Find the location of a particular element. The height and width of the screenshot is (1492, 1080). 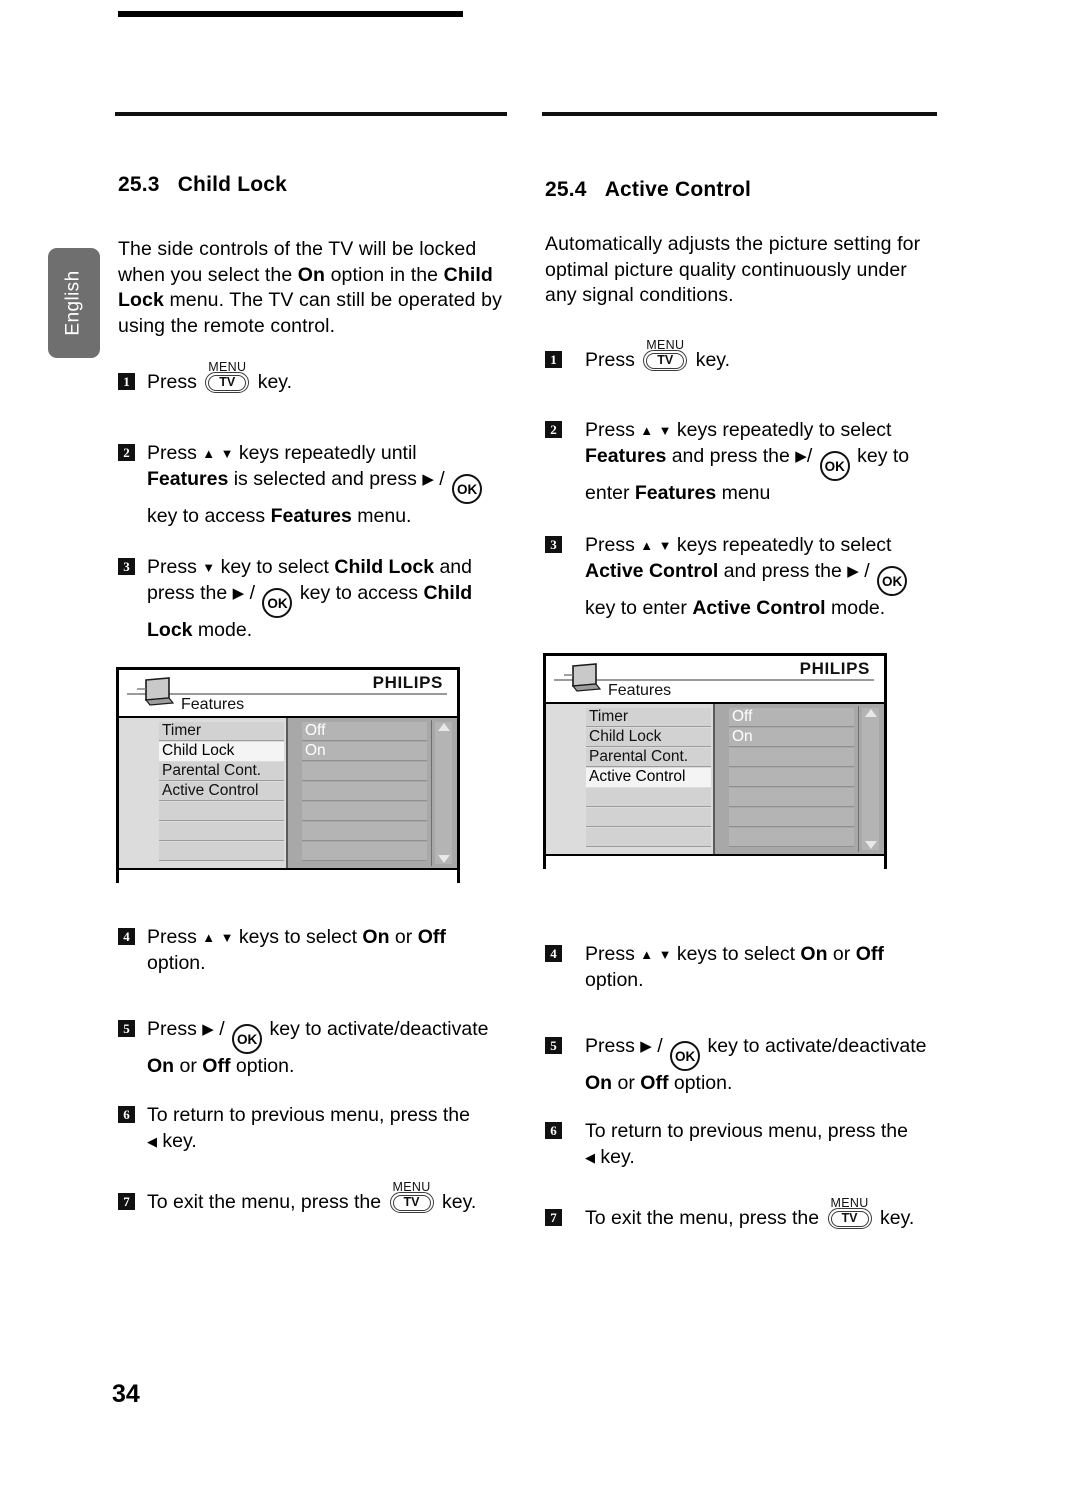

tv-key-label: TV is located at coordinates (665, 360).